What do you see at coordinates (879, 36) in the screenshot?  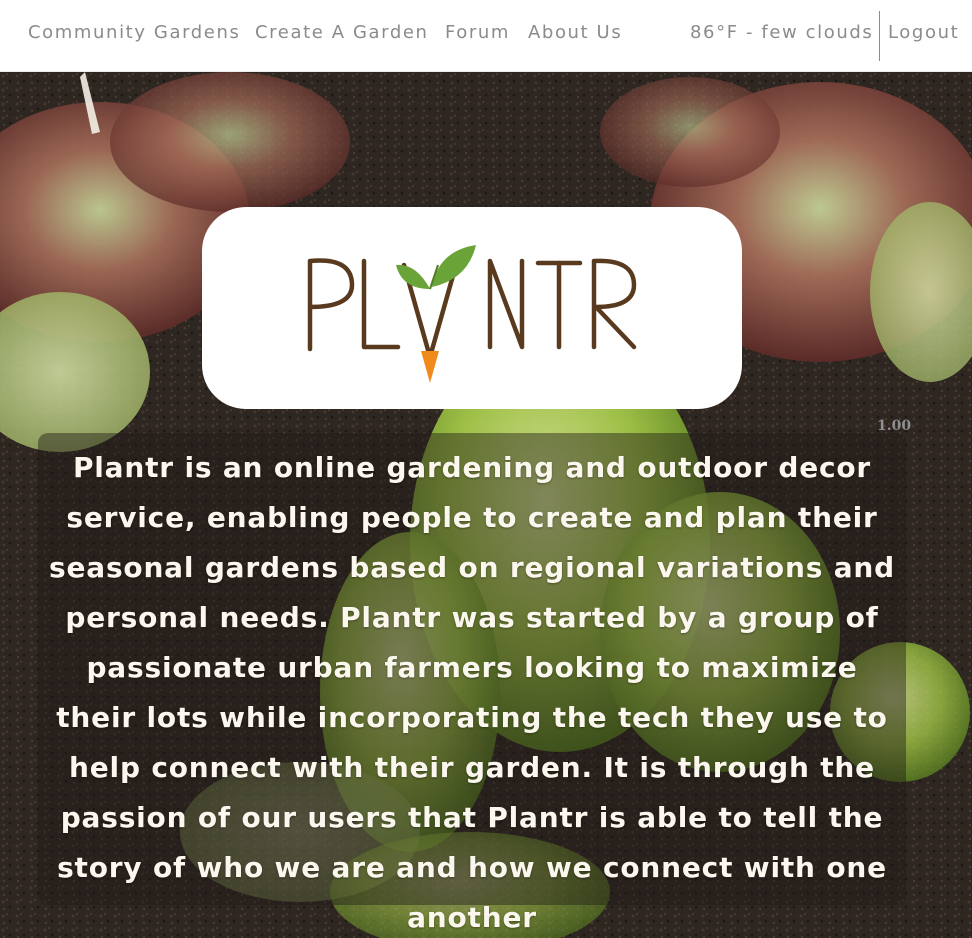 I see `nav-divider` at bounding box center [879, 36].